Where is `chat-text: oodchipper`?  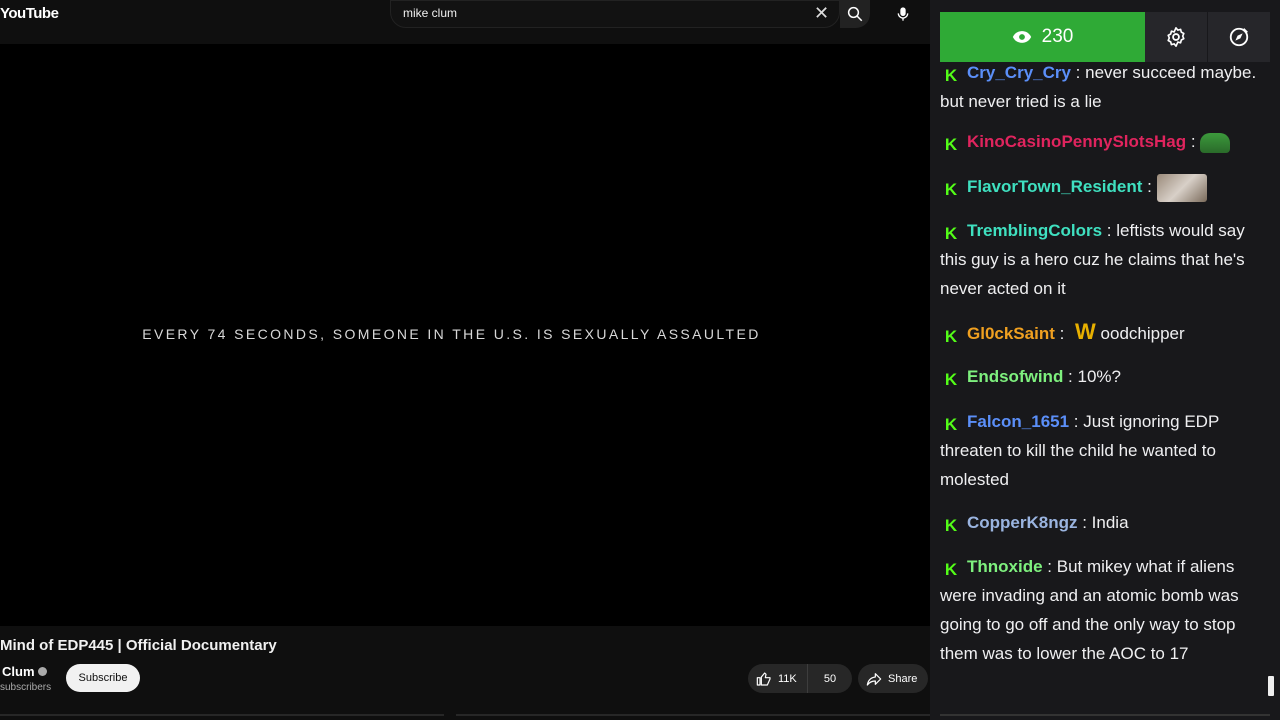
chat-text: oodchipper is located at coordinates (1142, 333).